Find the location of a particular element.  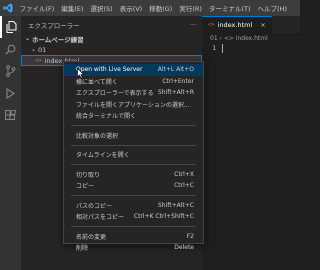

extensions-icon is located at coordinates (11, 115).